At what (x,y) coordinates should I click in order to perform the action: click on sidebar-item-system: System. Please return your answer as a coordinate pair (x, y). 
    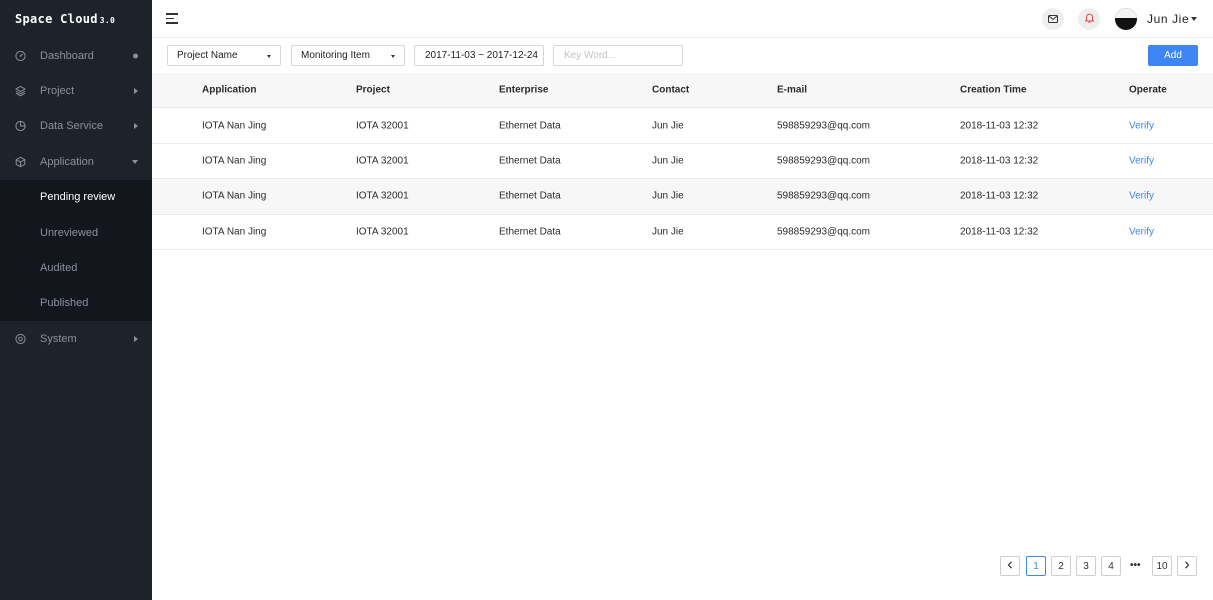
    Looking at the image, I should click on (76, 338).